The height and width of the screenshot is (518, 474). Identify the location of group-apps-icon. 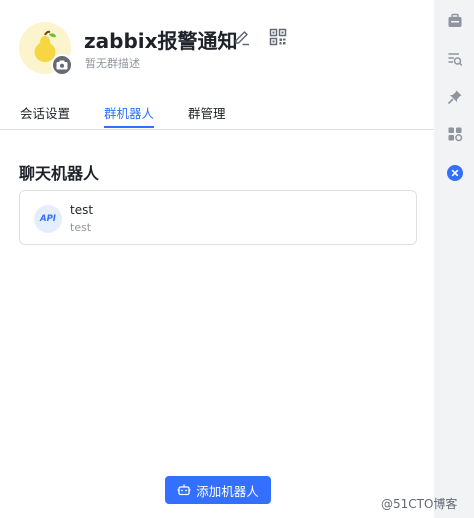
(455, 134).